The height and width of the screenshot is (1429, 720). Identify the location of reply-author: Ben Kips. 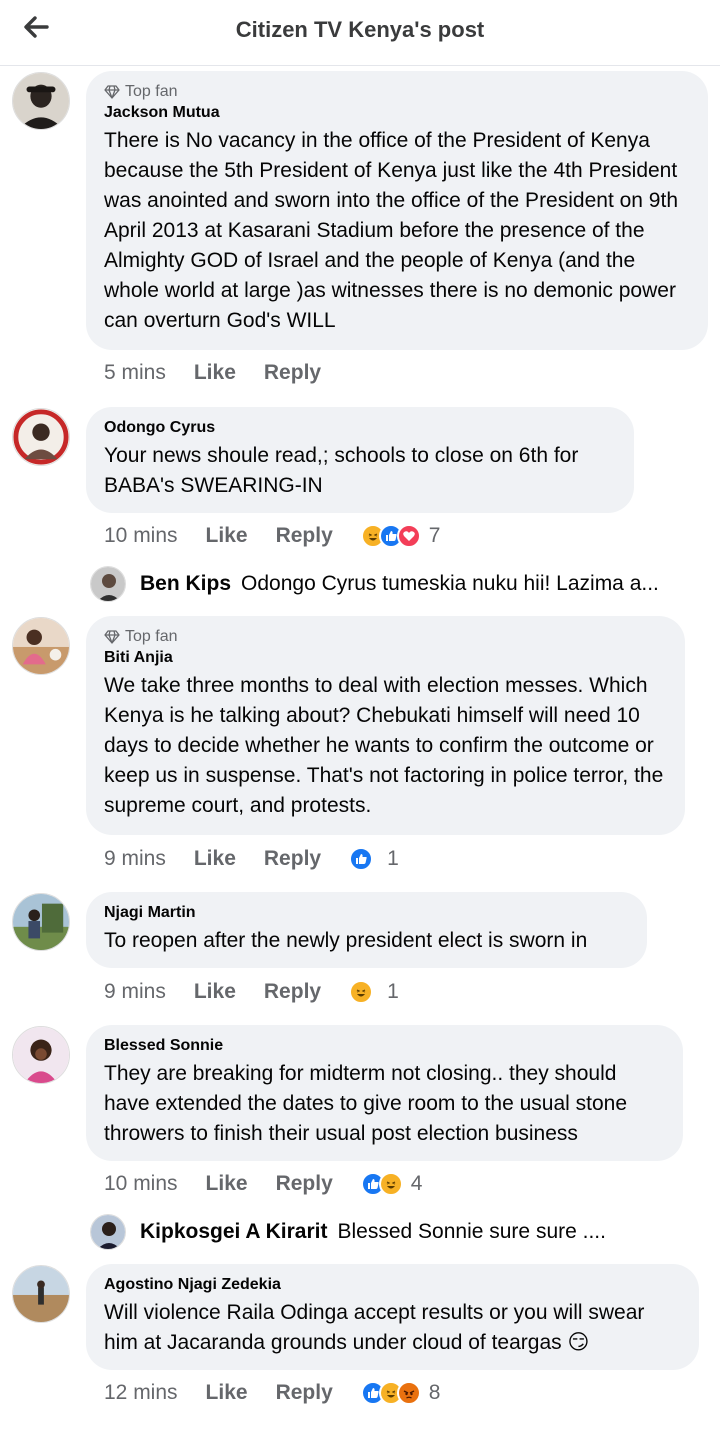
(185, 584).